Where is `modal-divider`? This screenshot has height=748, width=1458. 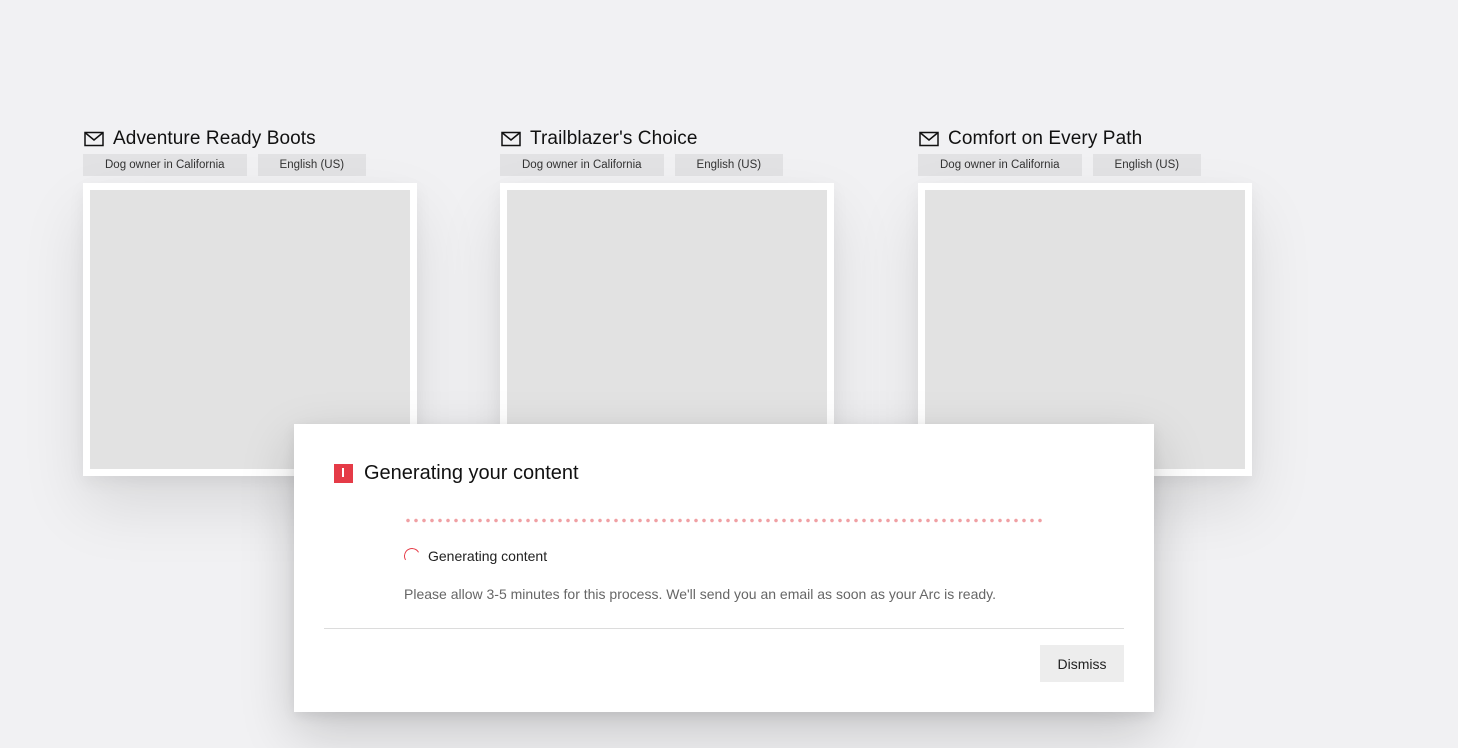 modal-divider is located at coordinates (724, 628).